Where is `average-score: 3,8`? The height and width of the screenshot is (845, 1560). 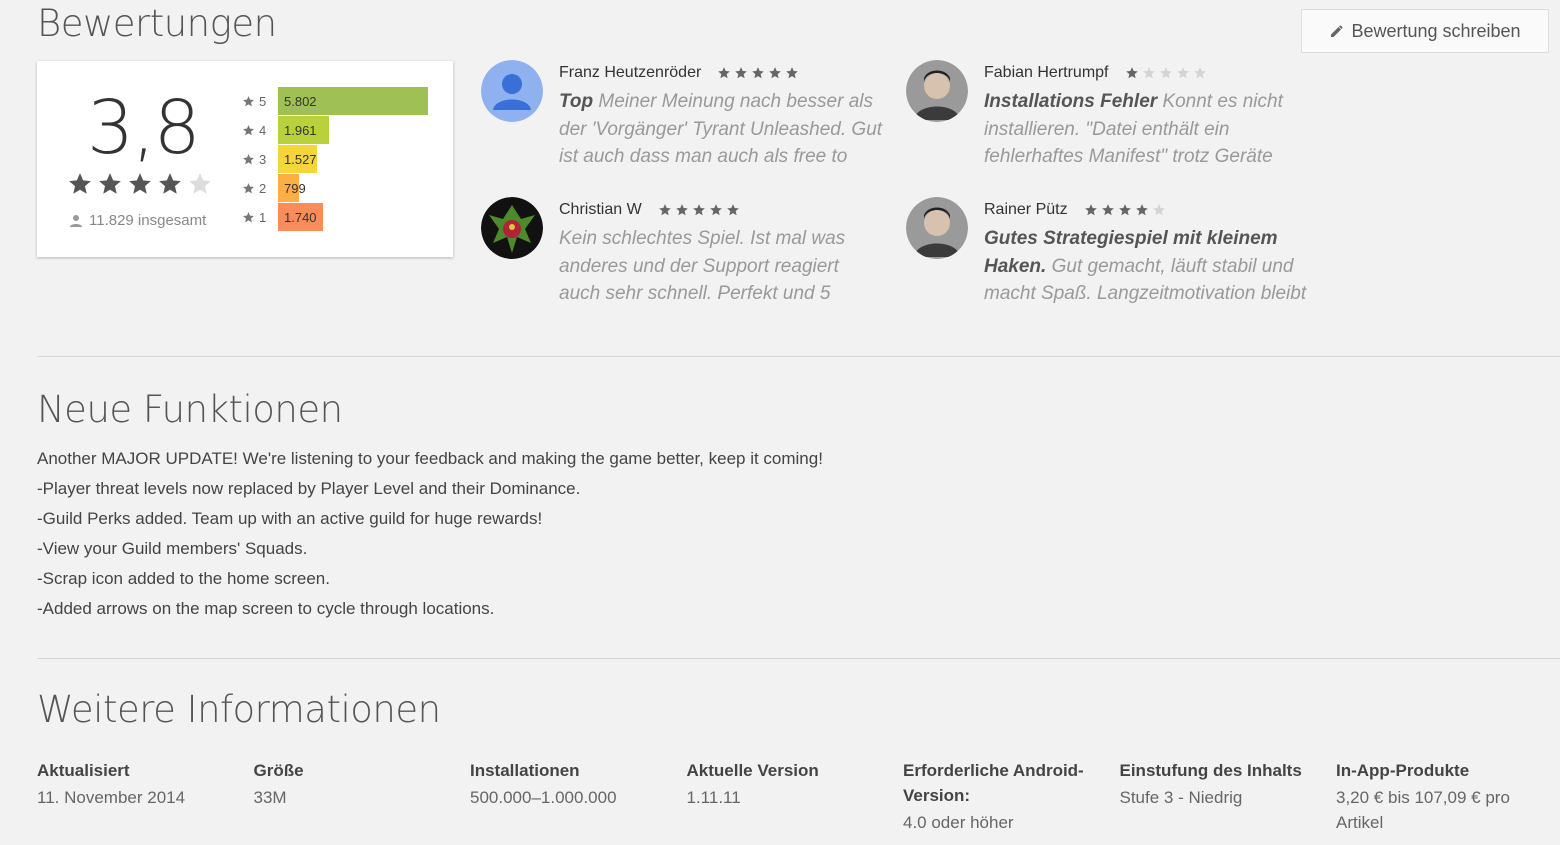
average-score: 3,8 is located at coordinates (144, 128).